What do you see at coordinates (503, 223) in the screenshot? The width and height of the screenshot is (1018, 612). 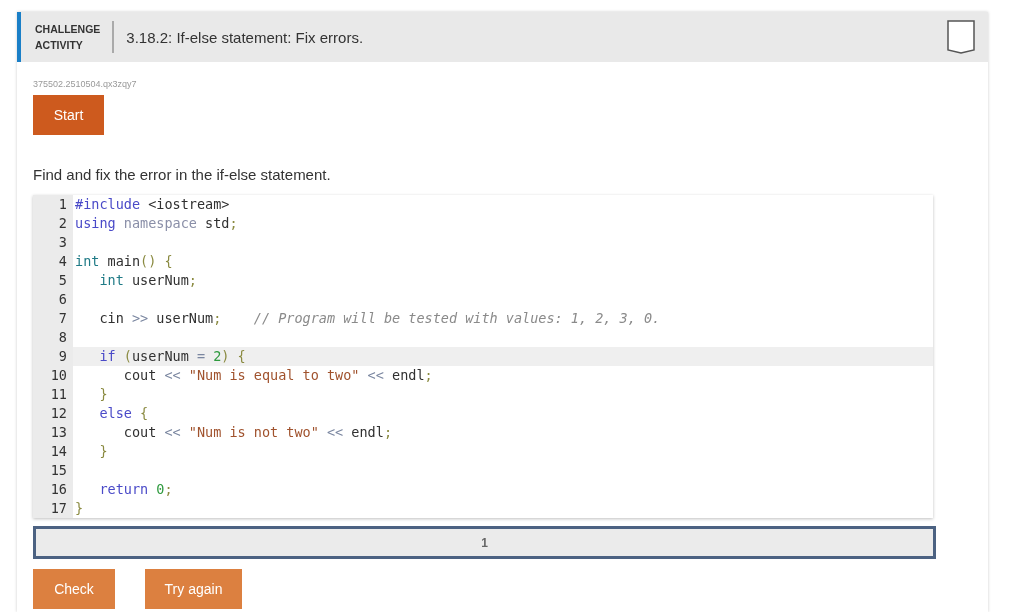 I see `code-line: using namespace std;` at bounding box center [503, 223].